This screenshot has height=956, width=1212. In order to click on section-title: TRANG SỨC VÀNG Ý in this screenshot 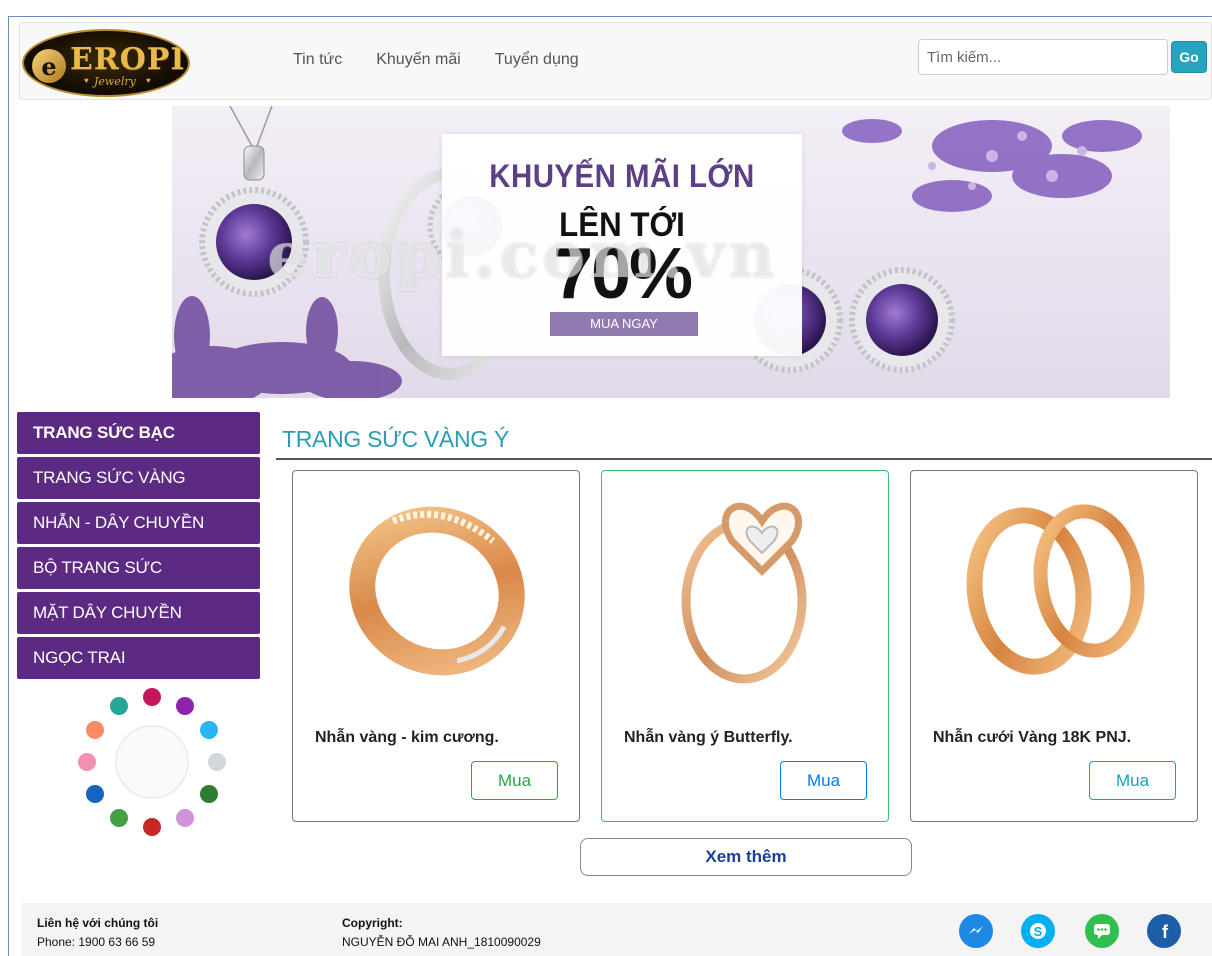, I will do `click(395, 439)`.